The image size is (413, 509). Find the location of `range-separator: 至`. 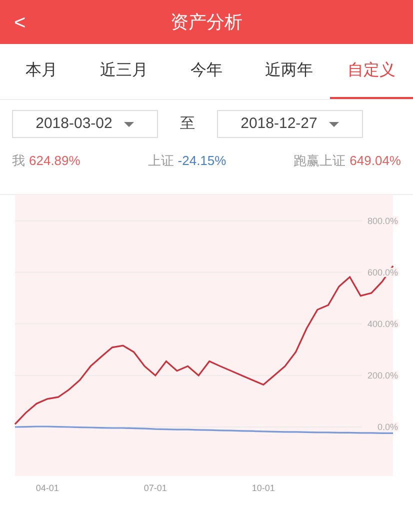

range-separator: 至 is located at coordinates (187, 124).